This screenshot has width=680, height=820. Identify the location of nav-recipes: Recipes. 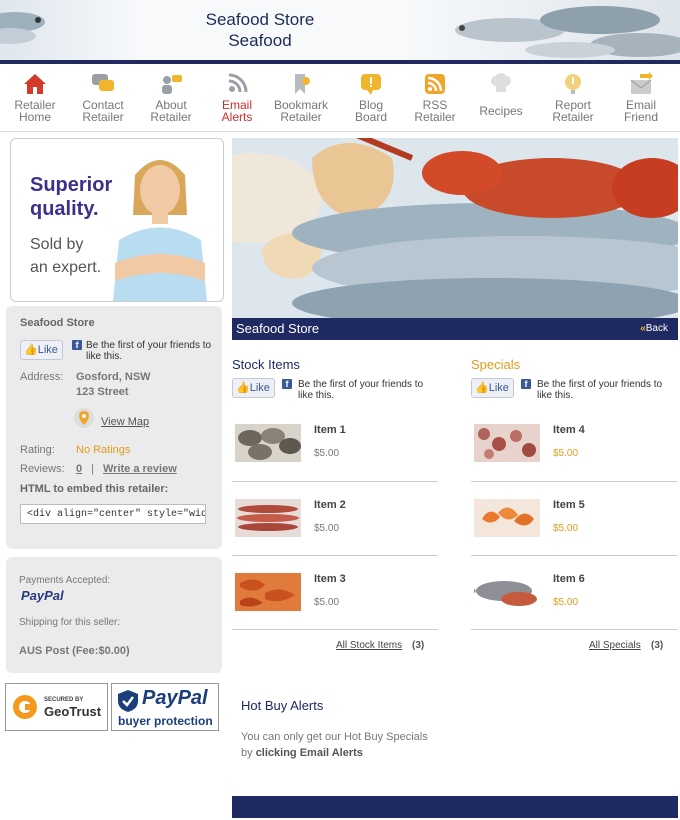
(501, 93).